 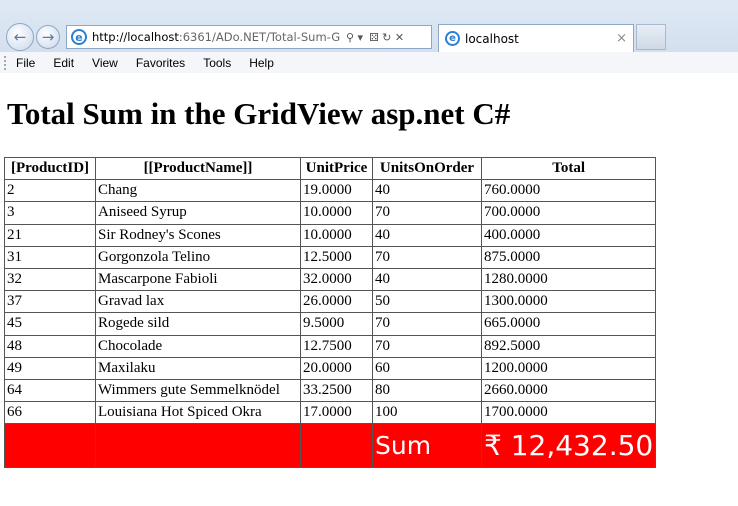 I want to click on cell-unit-price: 32.0000, so click(x=336, y=279).